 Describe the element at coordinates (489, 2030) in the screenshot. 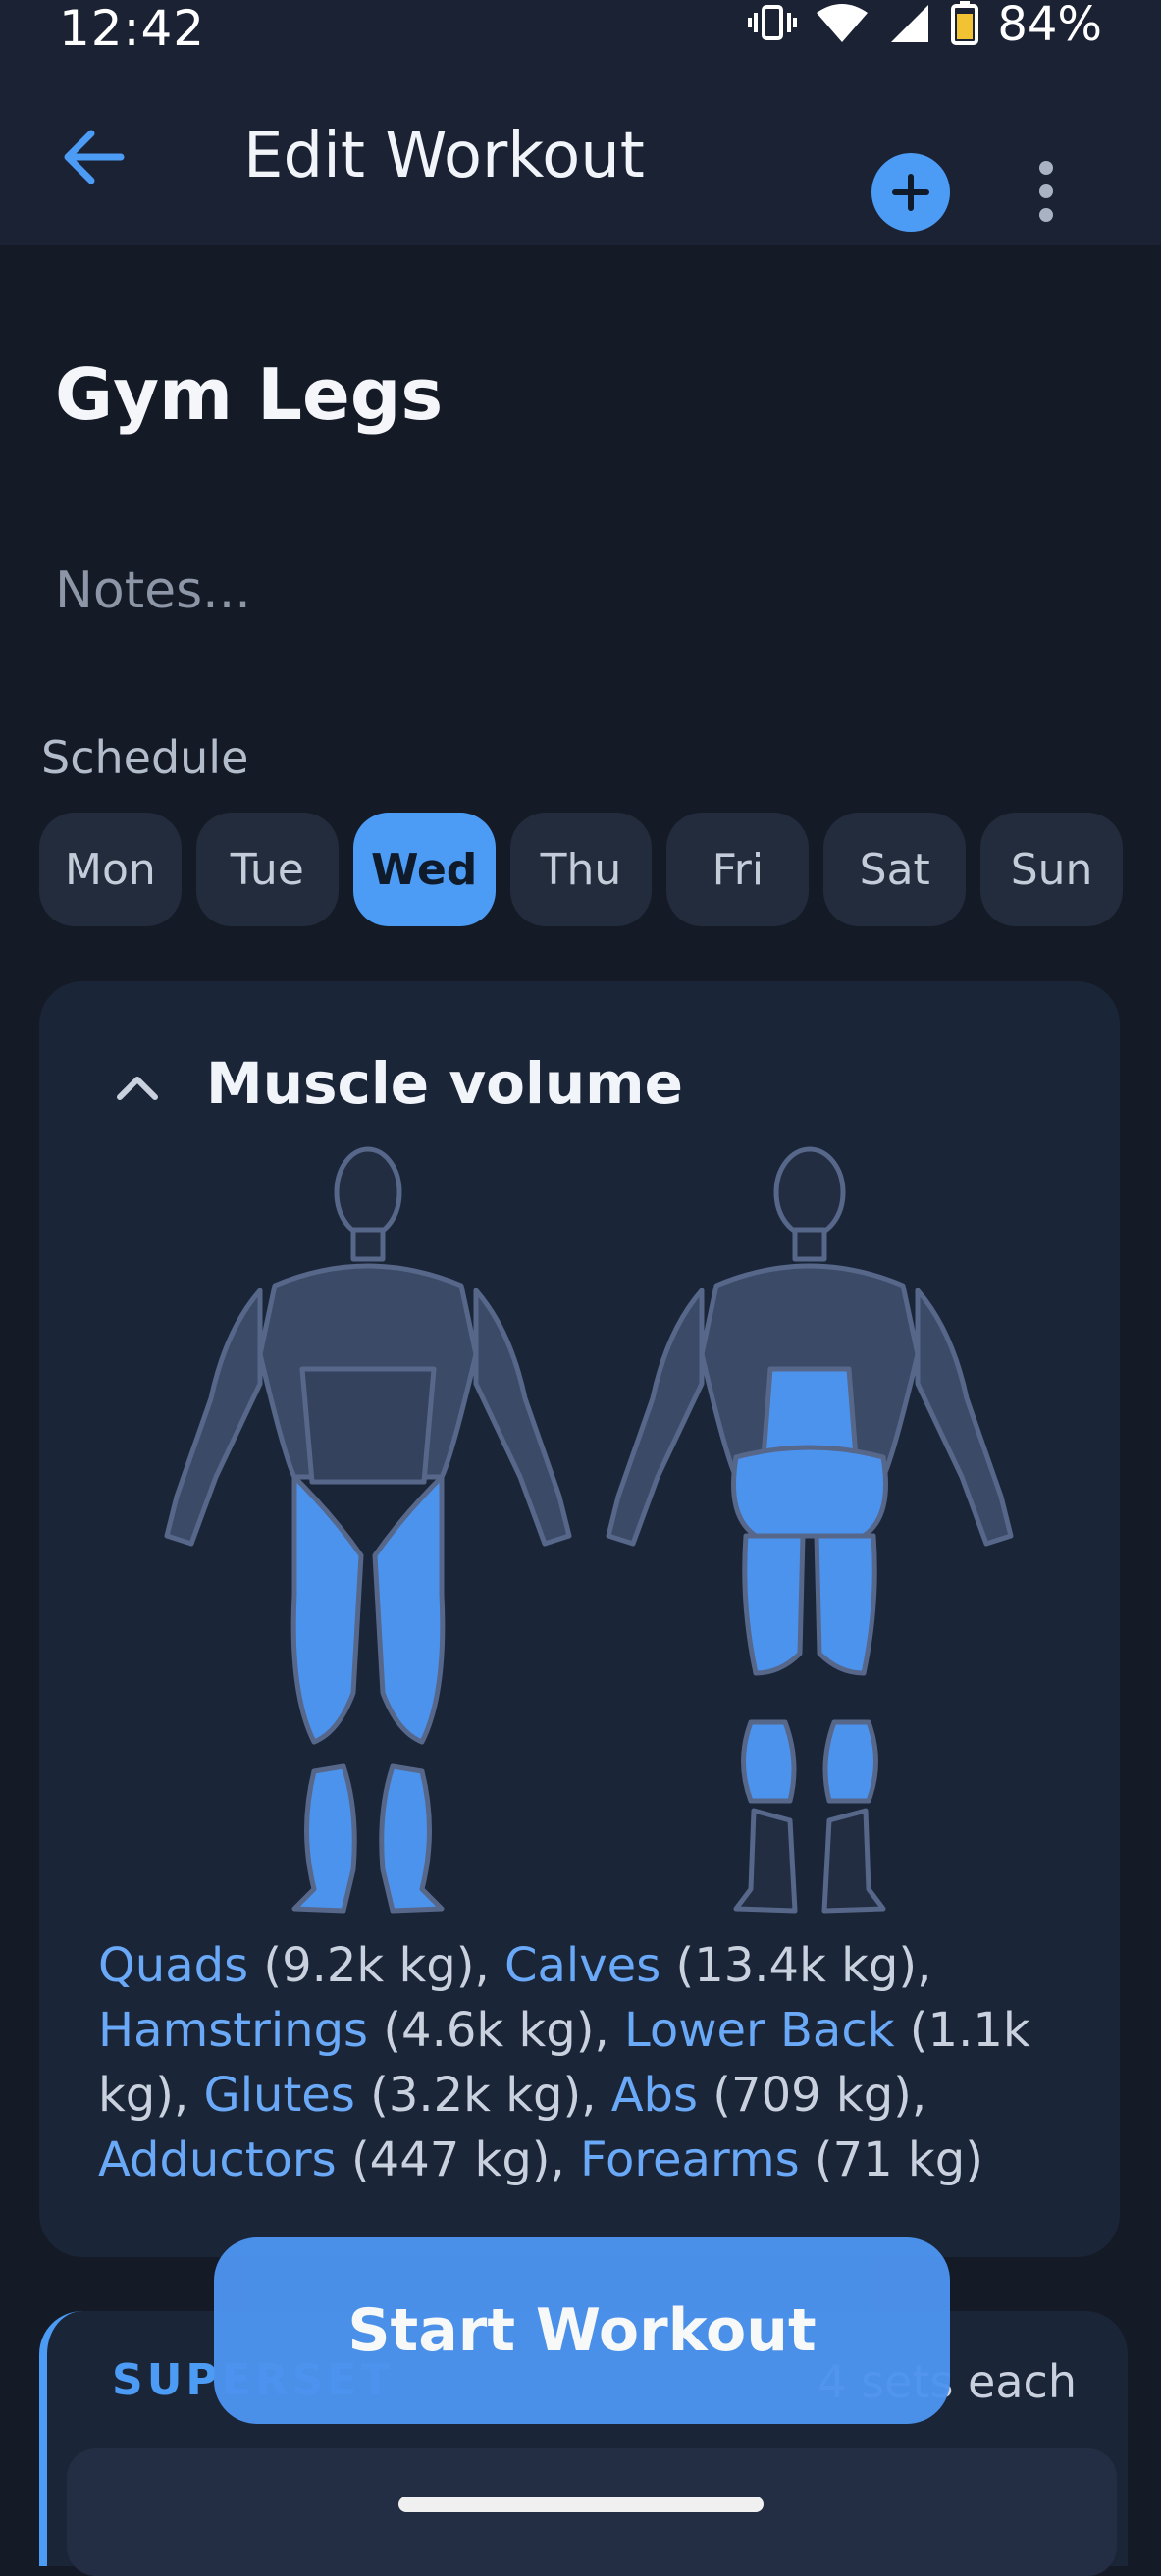

I see `muscle-volume-value: (4.6k kg)` at that location.